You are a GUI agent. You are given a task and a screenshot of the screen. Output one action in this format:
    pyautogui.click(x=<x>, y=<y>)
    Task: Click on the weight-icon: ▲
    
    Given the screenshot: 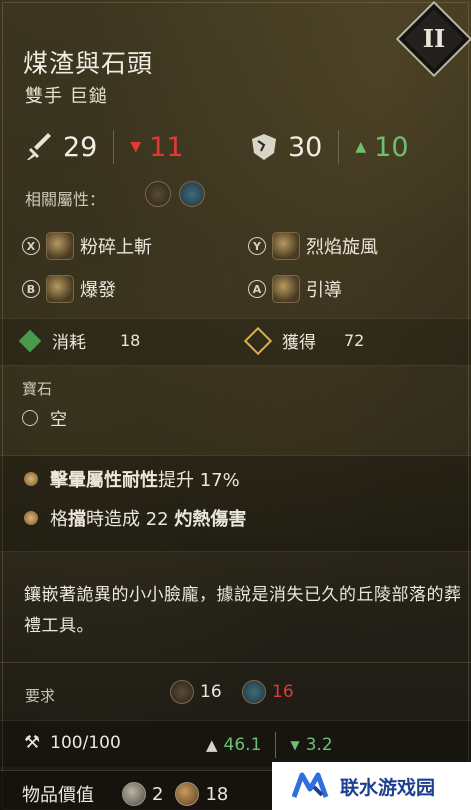 What is the action you would take?
    pyautogui.click(x=212, y=745)
    